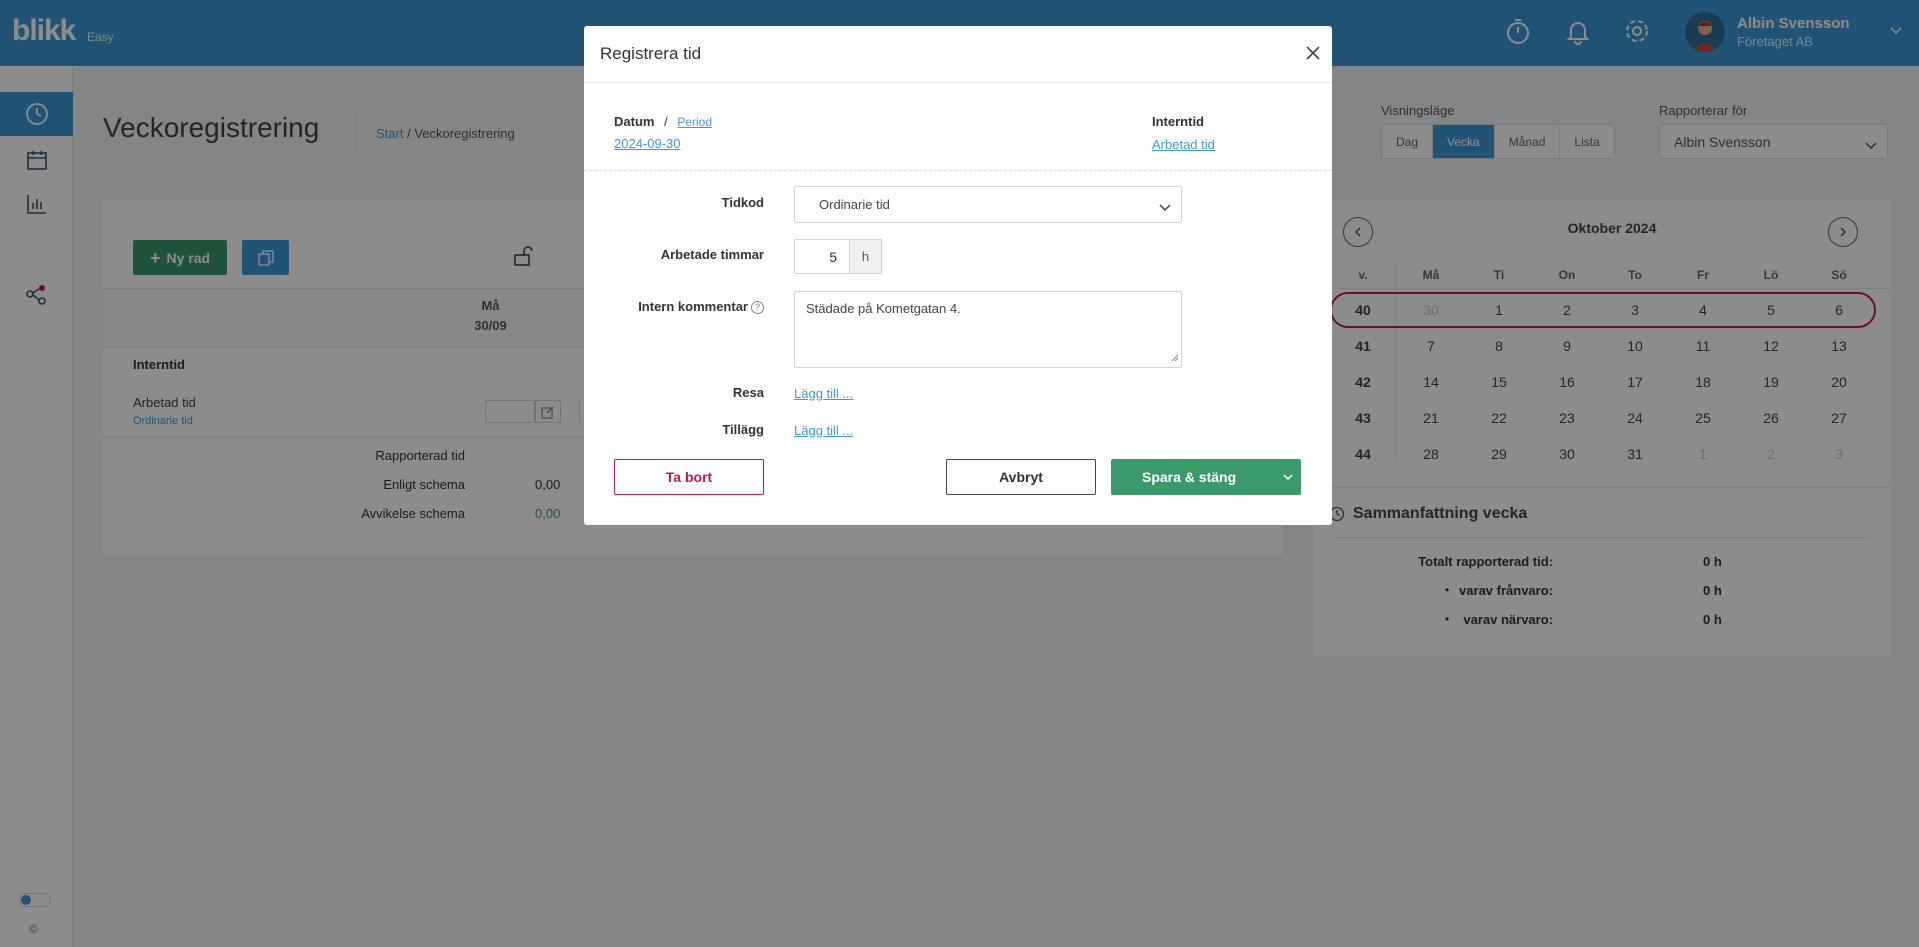 This screenshot has height=947, width=1919. Describe the element at coordinates (634, 121) in the screenshot. I see `date-label-text: Datum` at that location.